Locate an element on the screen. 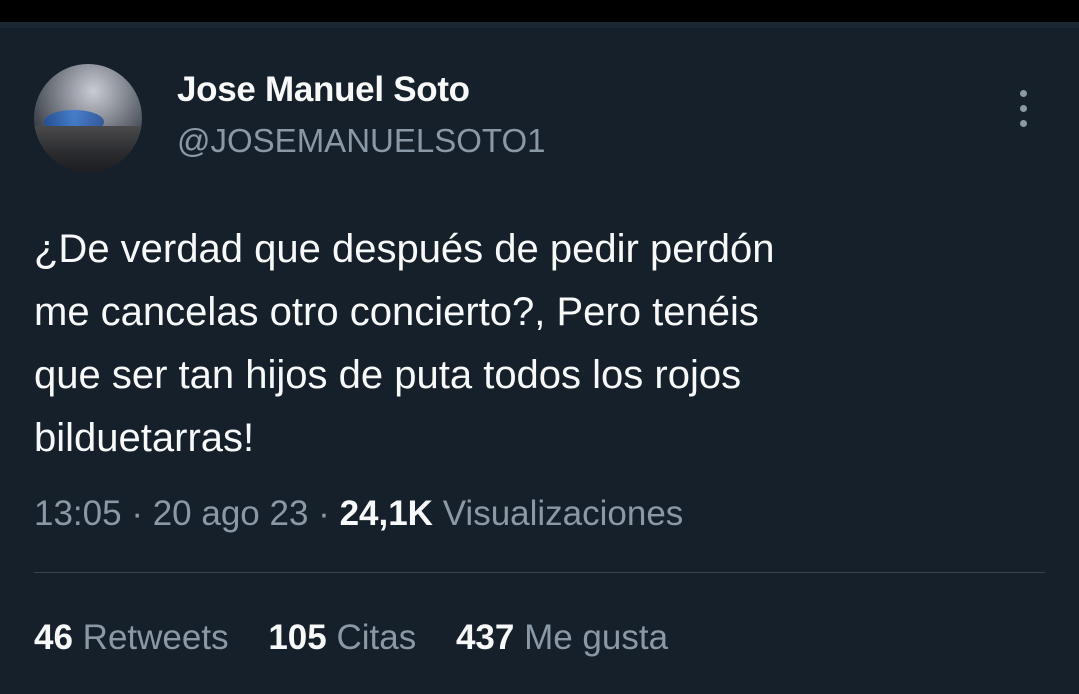  retweets-stat: 46 Retweets is located at coordinates (131, 638).